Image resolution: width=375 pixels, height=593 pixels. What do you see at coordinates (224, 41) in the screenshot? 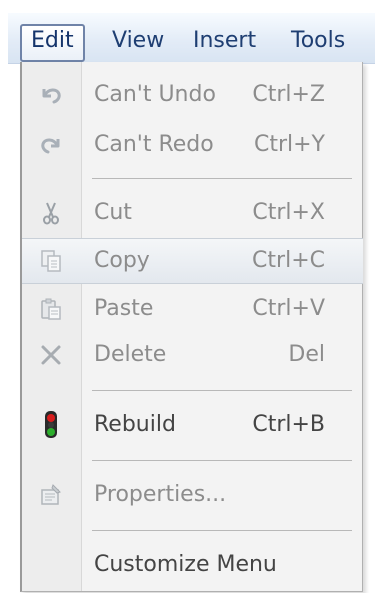
I see `menu-insert: Insert` at bounding box center [224, 41].